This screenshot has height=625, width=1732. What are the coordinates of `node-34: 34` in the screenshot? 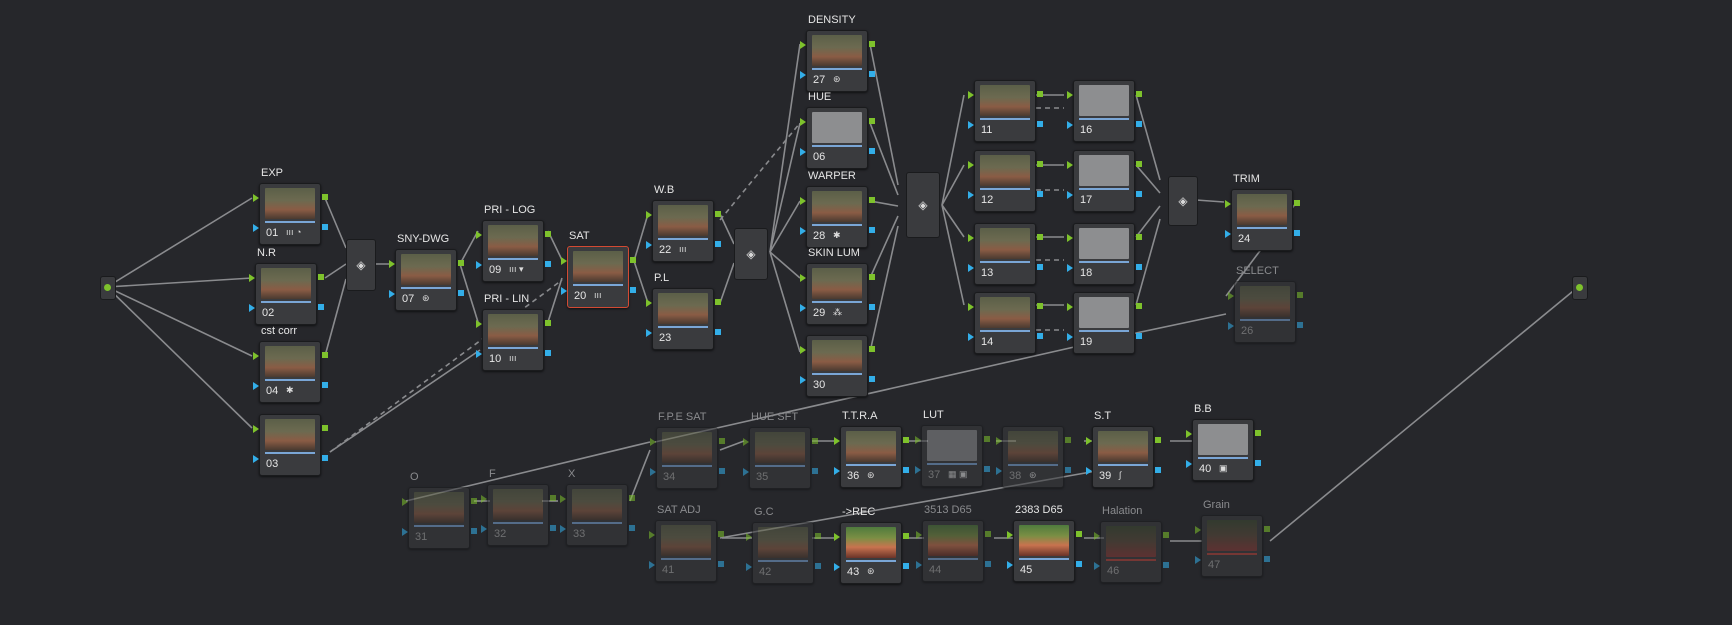 It's located at (687, 458).